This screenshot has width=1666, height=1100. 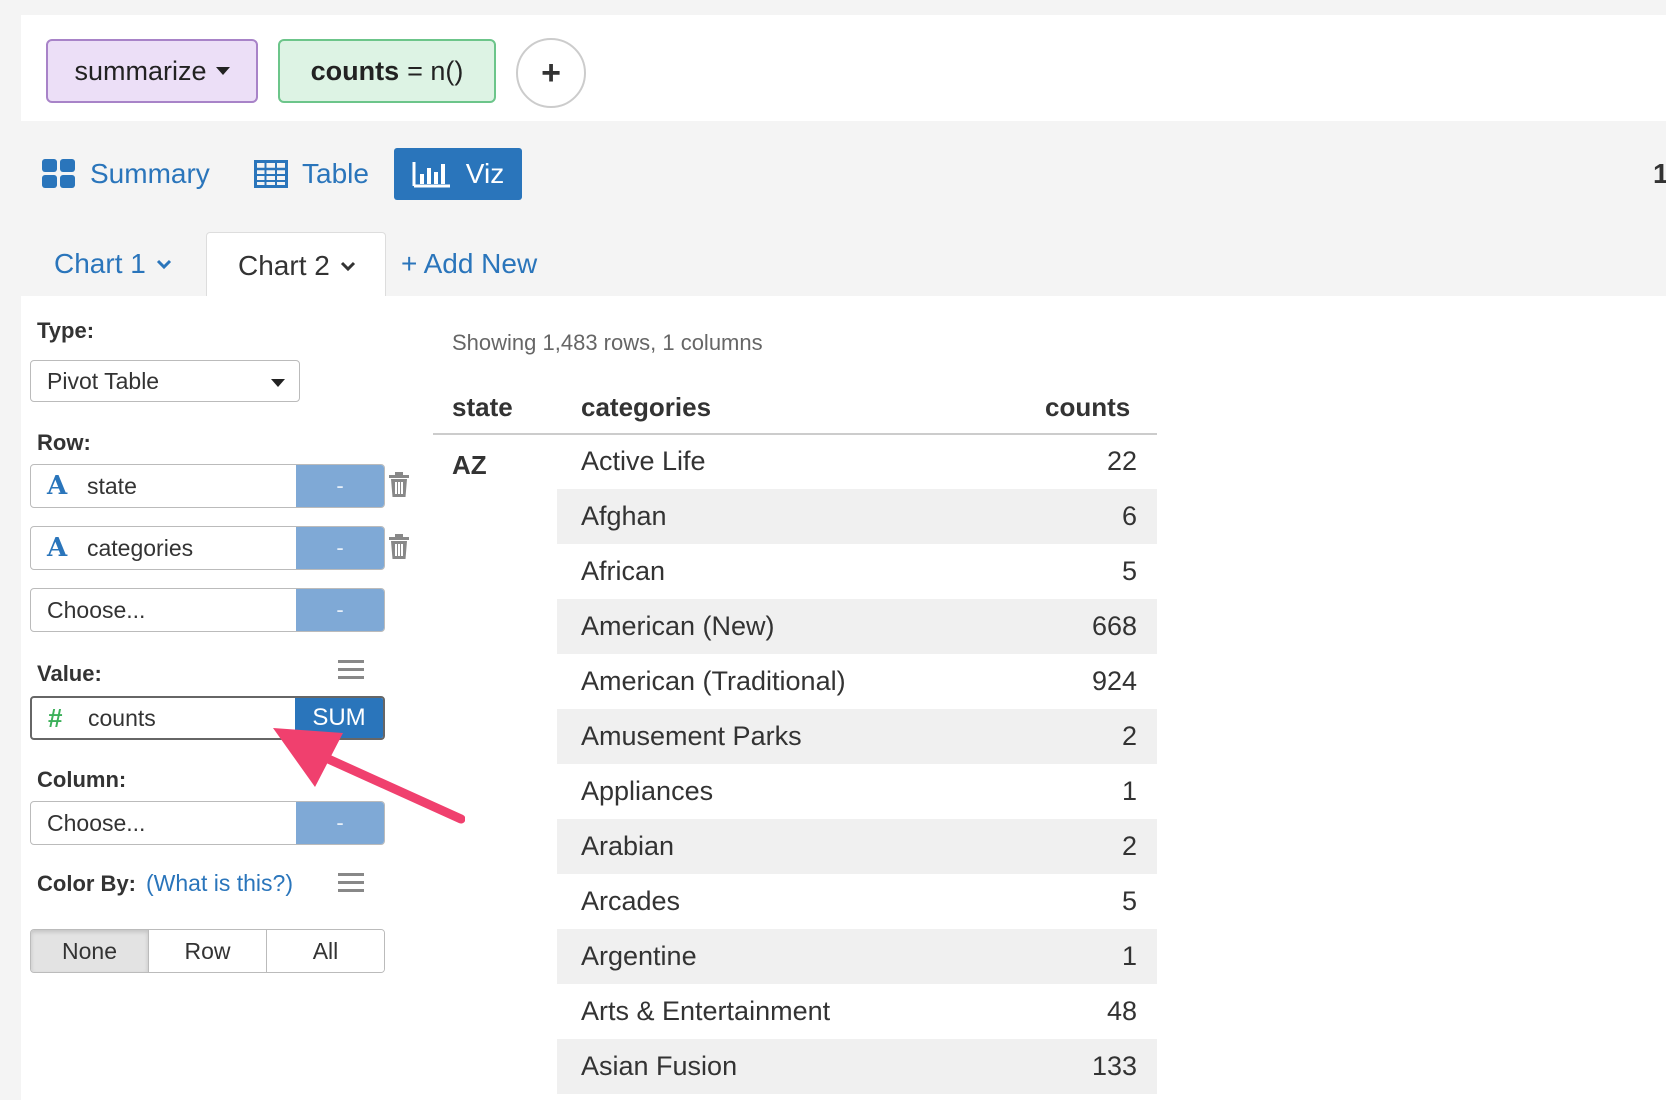 I want to click on tab-chart-2-label: Chart 2, so click(x=284, y=265).